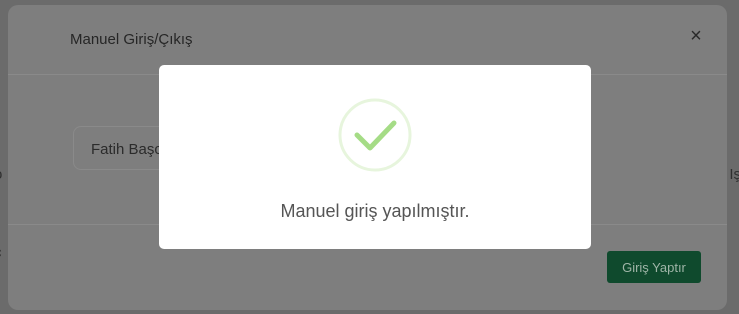 This screenshot has height=314, width=739. I want to click on dialog-message: Manuel giriş yapılmıştır., so click(375, 211).